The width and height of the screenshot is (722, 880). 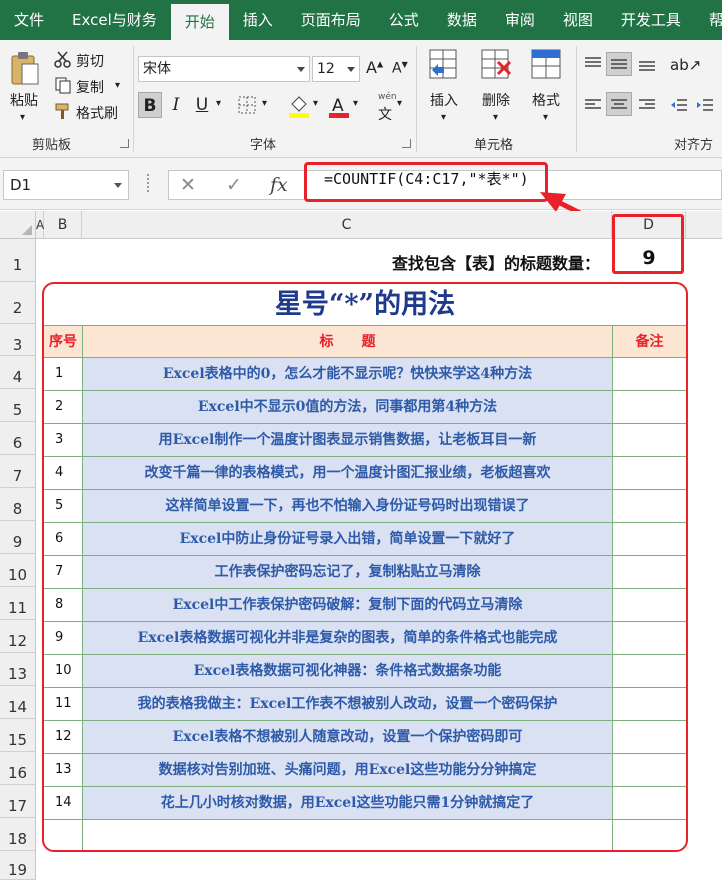 I want to click on row-title: 数据核对告别加班、头痛问题，用Excel这些功能分分钟搞定, so click(x=347, y=770).